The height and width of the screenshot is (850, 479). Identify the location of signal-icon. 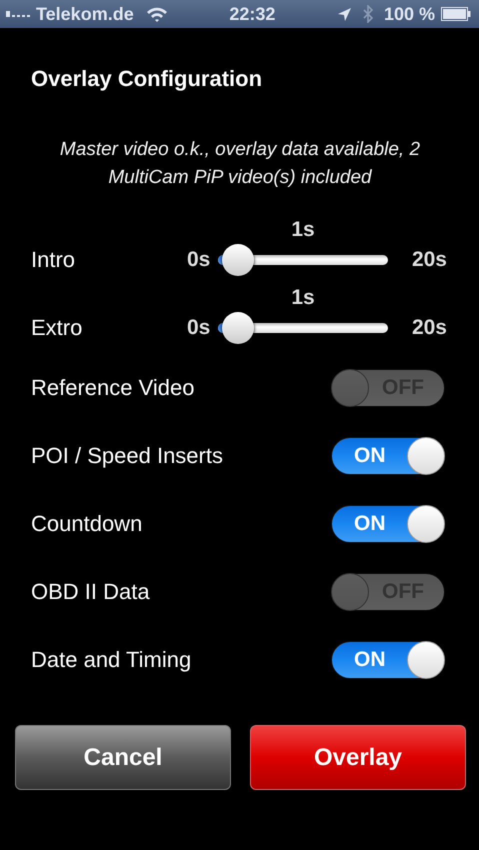
(19, 14).